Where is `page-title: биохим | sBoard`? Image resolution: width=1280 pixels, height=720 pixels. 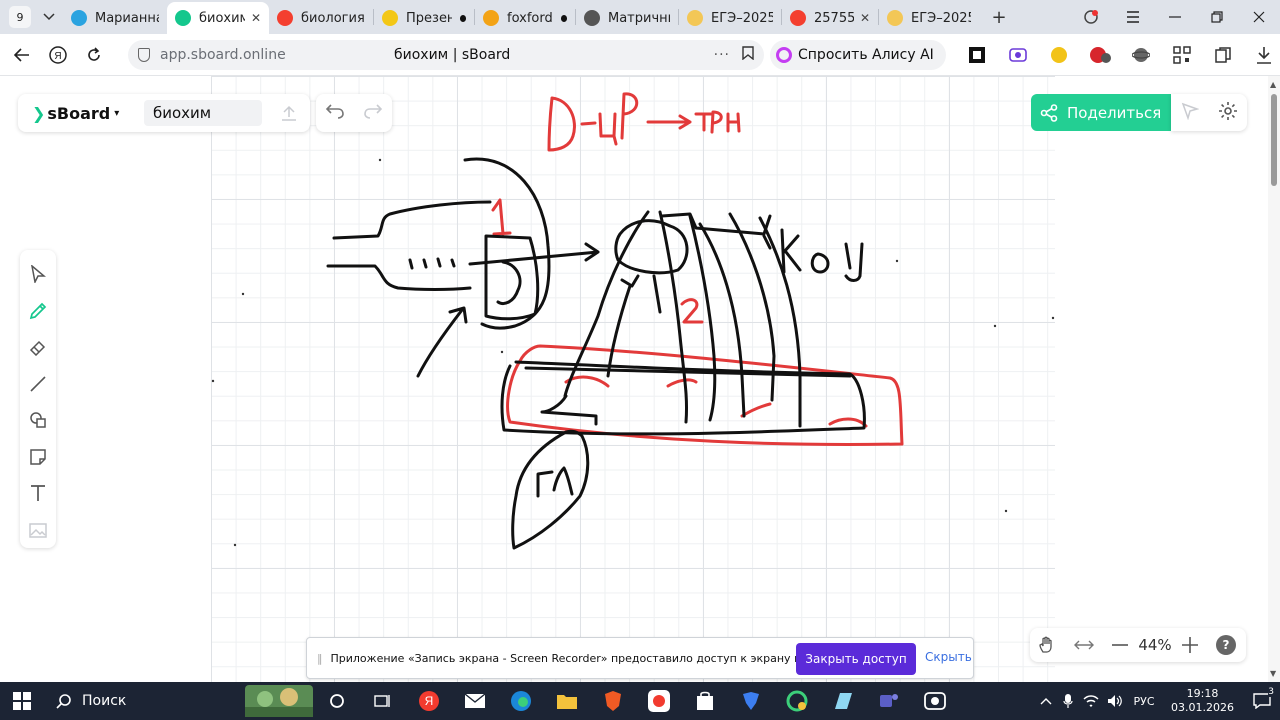 page-title: биохим | sBoard is located at coordinates (452, 55).